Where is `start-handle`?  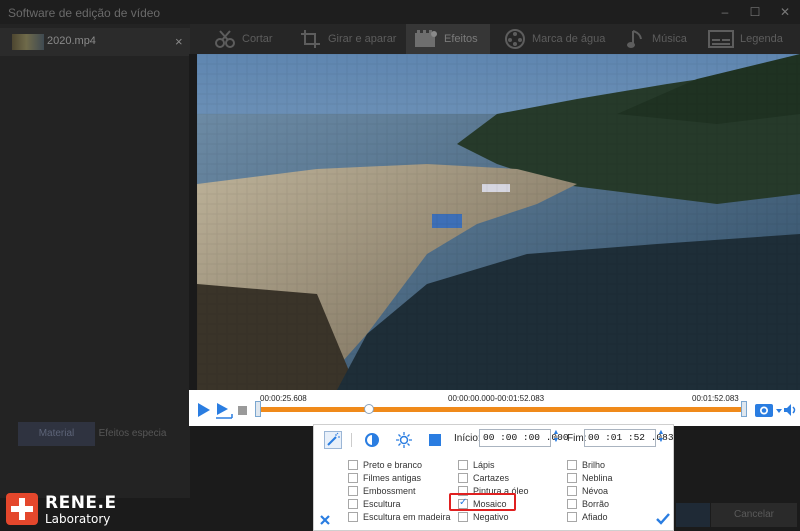 start-handle is located at coordinates (258, 409).